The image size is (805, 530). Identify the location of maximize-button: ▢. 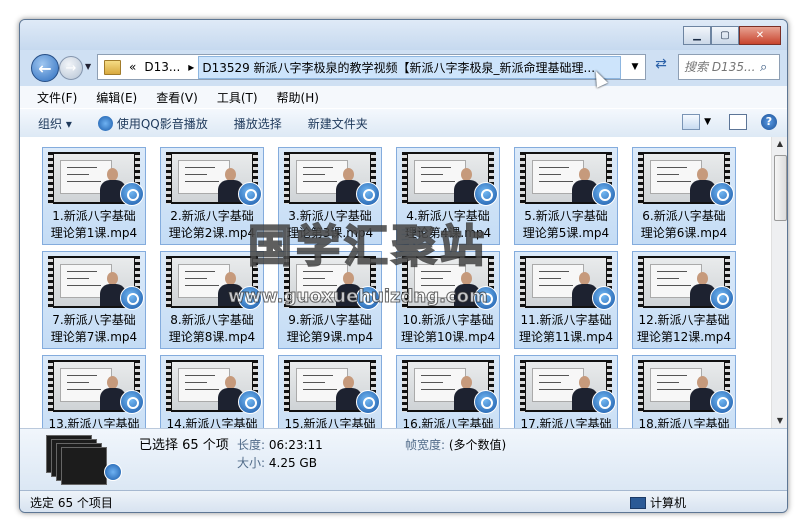
(725, 35).